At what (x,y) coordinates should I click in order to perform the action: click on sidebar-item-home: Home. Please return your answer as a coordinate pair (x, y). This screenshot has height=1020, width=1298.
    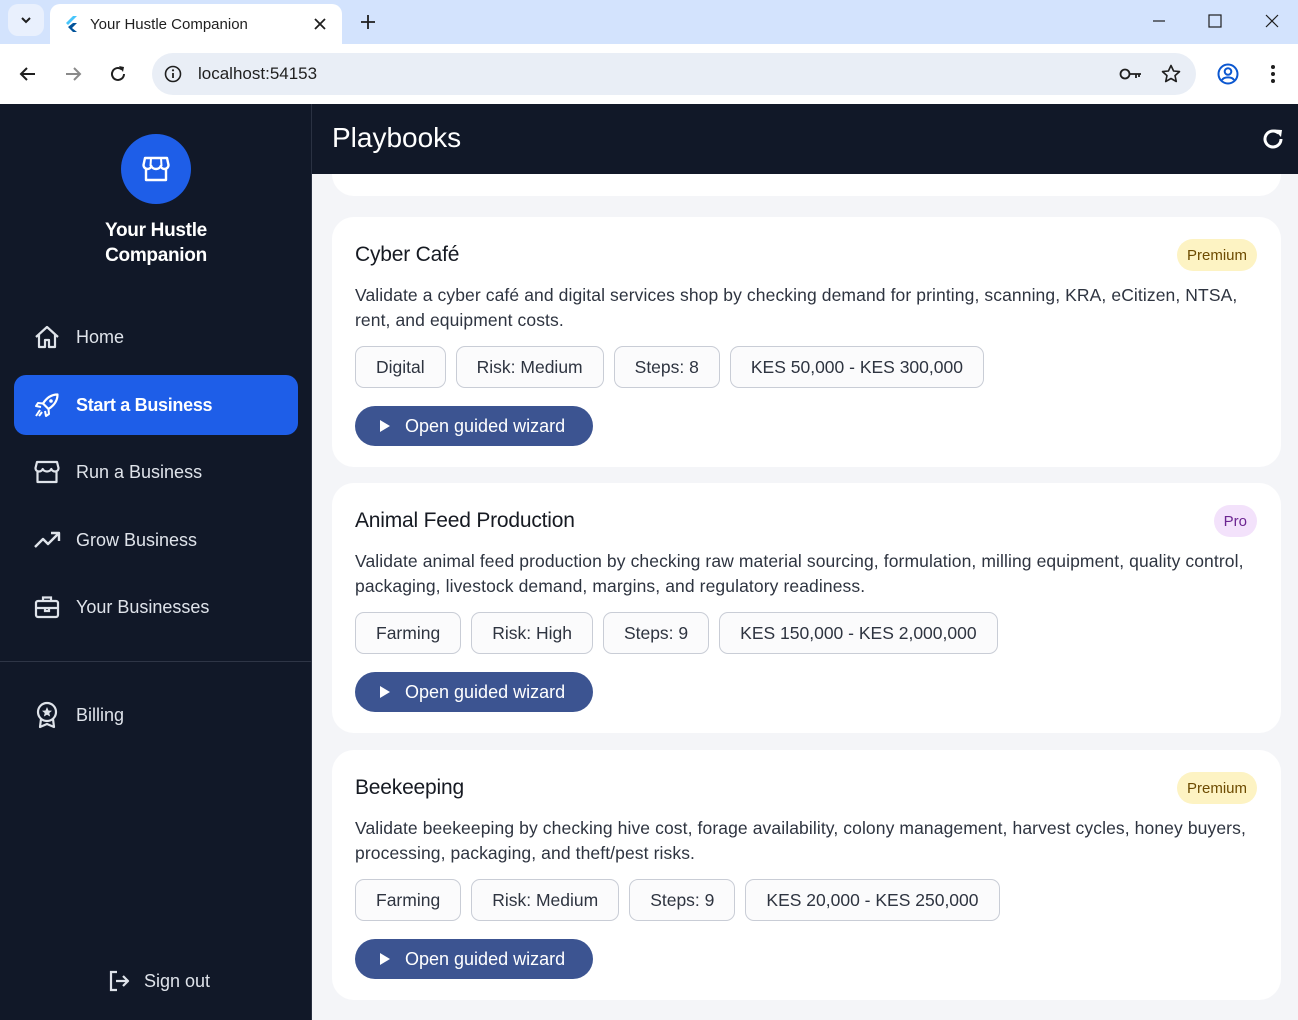
    Looking at the image, I should click on (156, 337).